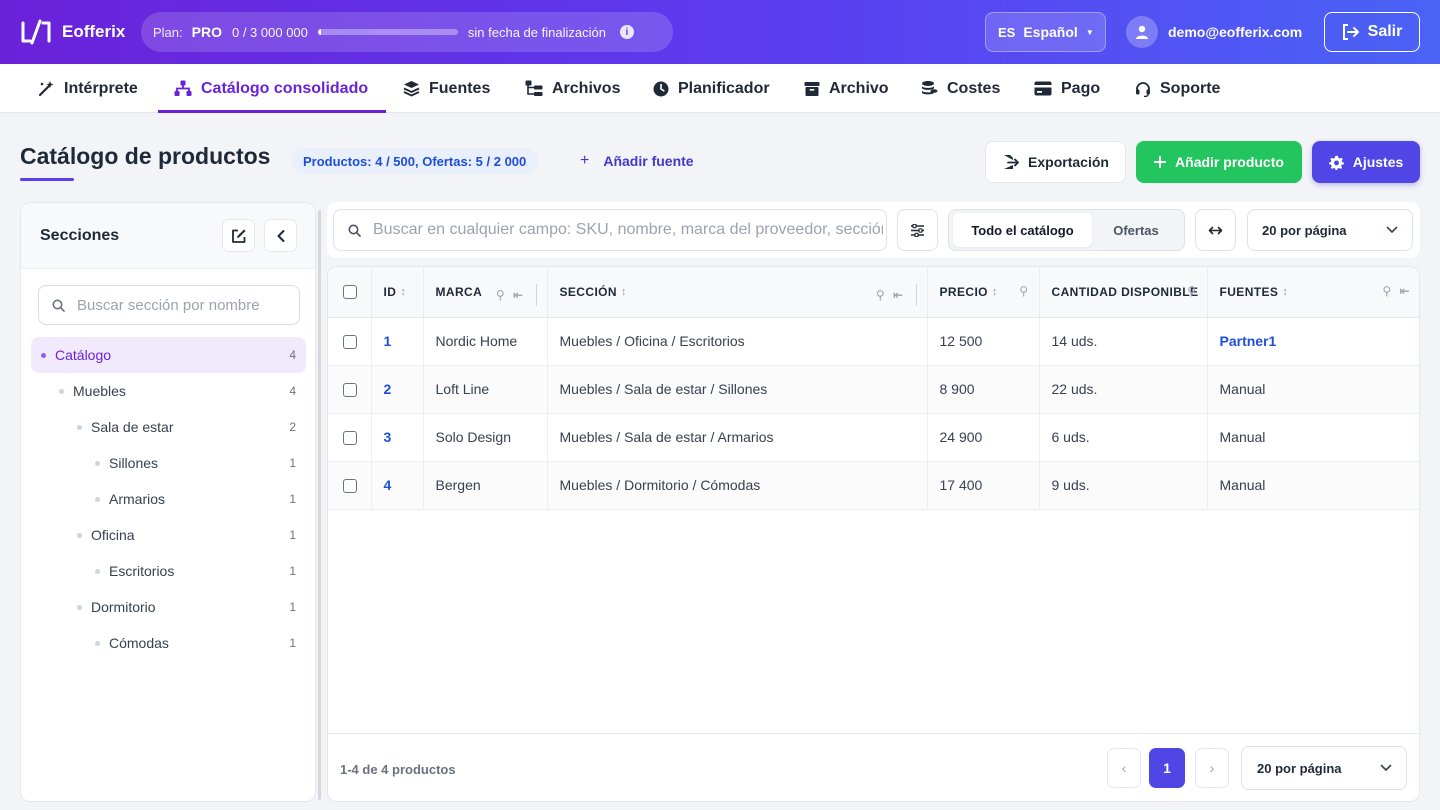  Describe the element at coordinates (187, 305) in the screenshot. I see `section-search-input` at that location.